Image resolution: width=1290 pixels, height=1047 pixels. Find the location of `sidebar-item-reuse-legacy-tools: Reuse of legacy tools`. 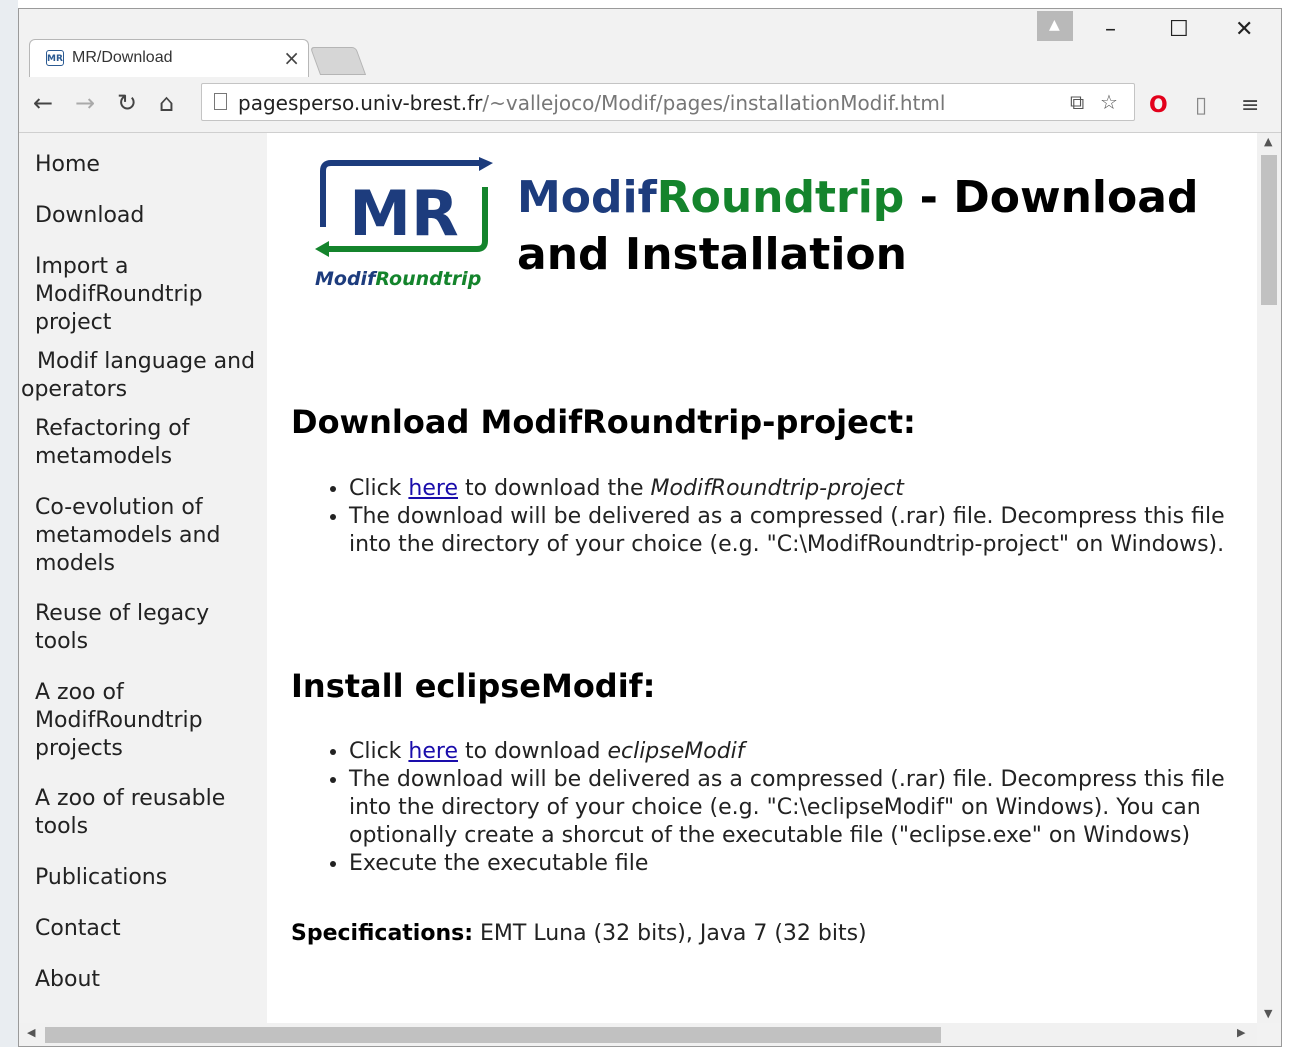

sidebar-item-reuse-legacy-tools: Reuse of legacy tools is located at coordinates (135, 628).